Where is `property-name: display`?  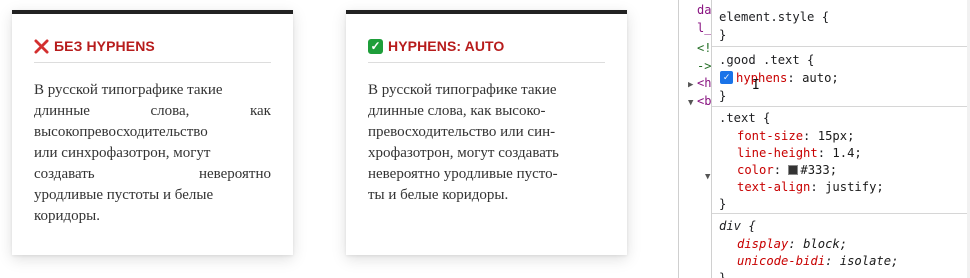
property-name: display is located at coordinates (762, 244).